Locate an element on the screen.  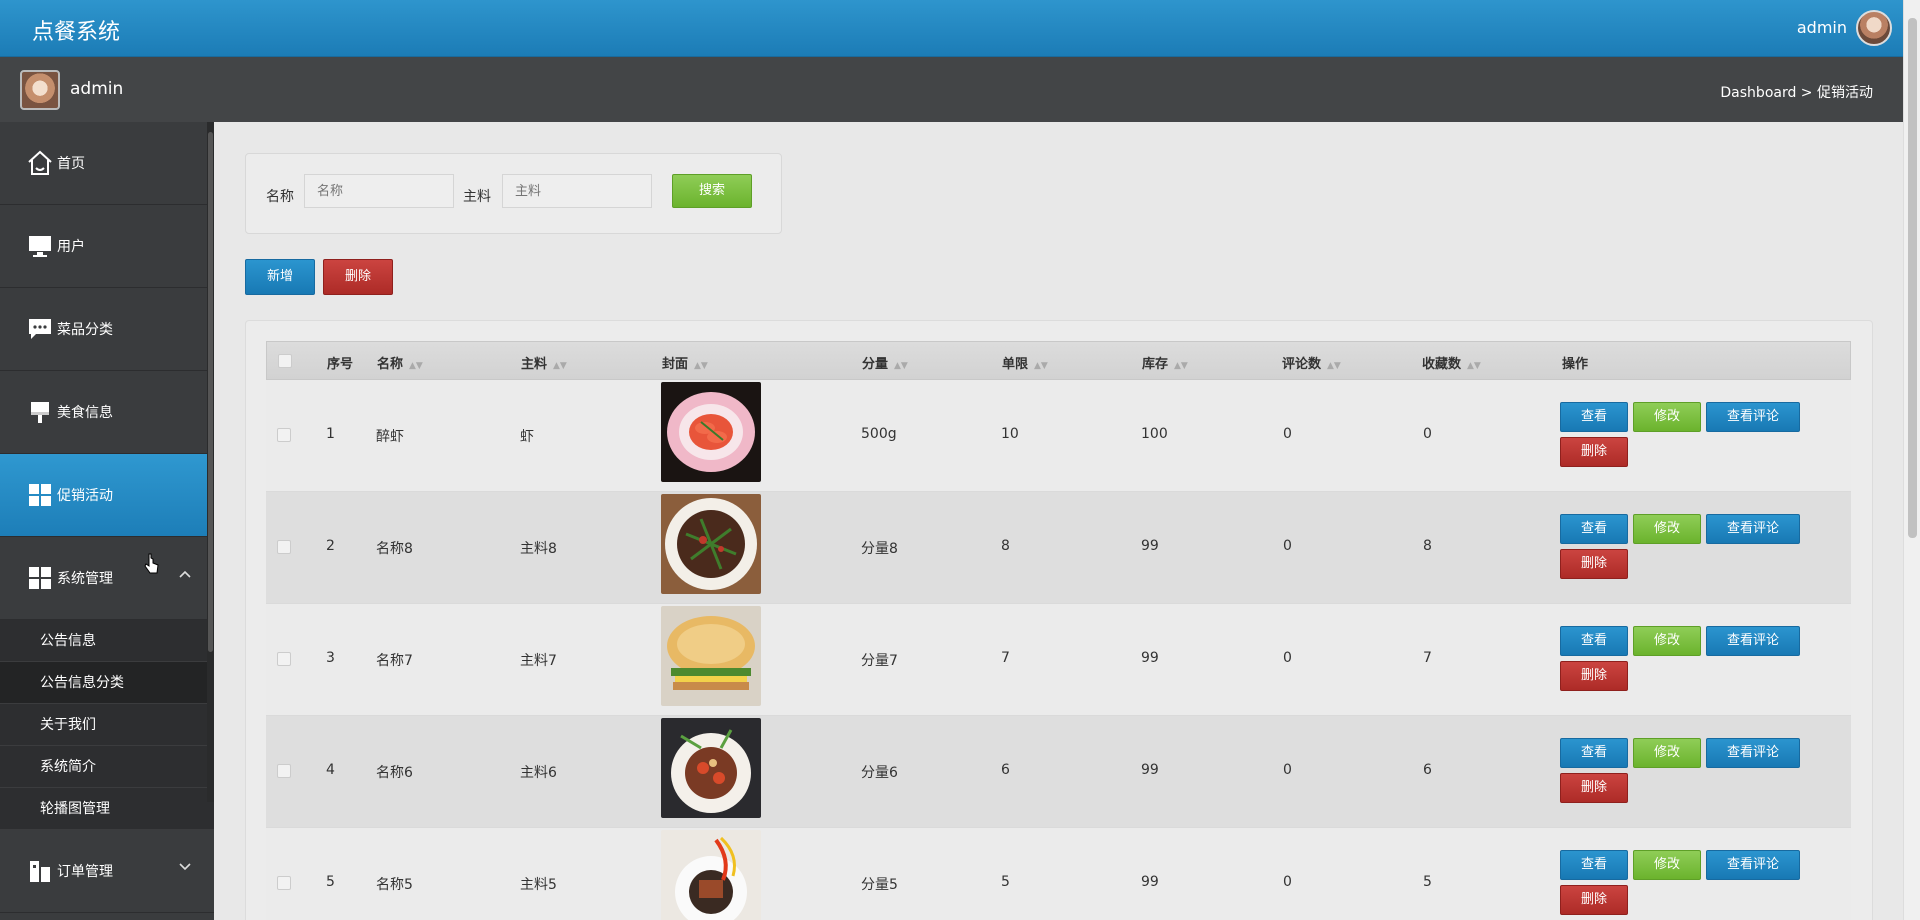
submenu-item-about: 关于我们 is located at coordinates (107, 725).